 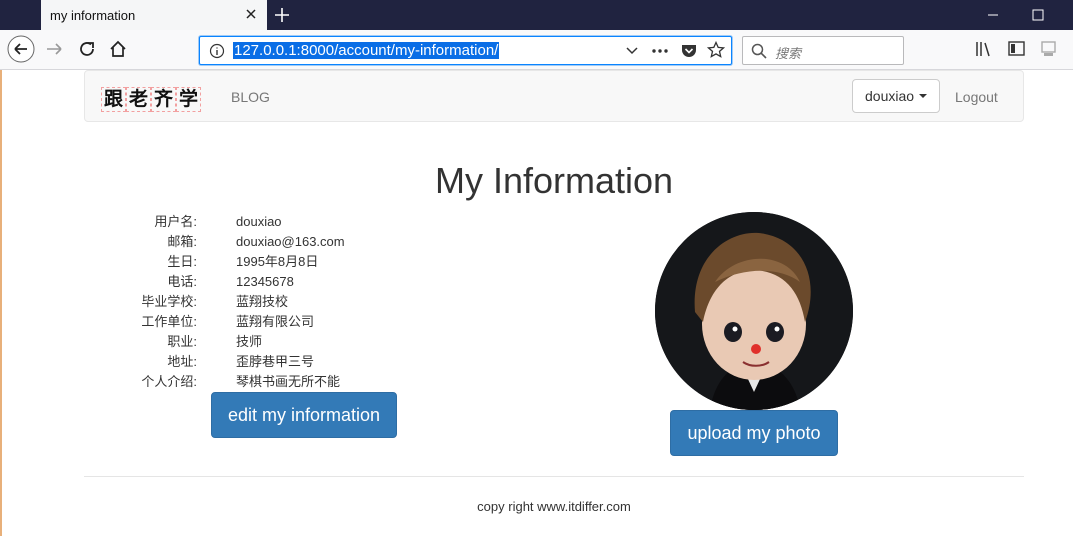 What do you see at coordinates (554, 180) in the screenshot?
I see `page-title: My Information` at bounding box center [554, 180].